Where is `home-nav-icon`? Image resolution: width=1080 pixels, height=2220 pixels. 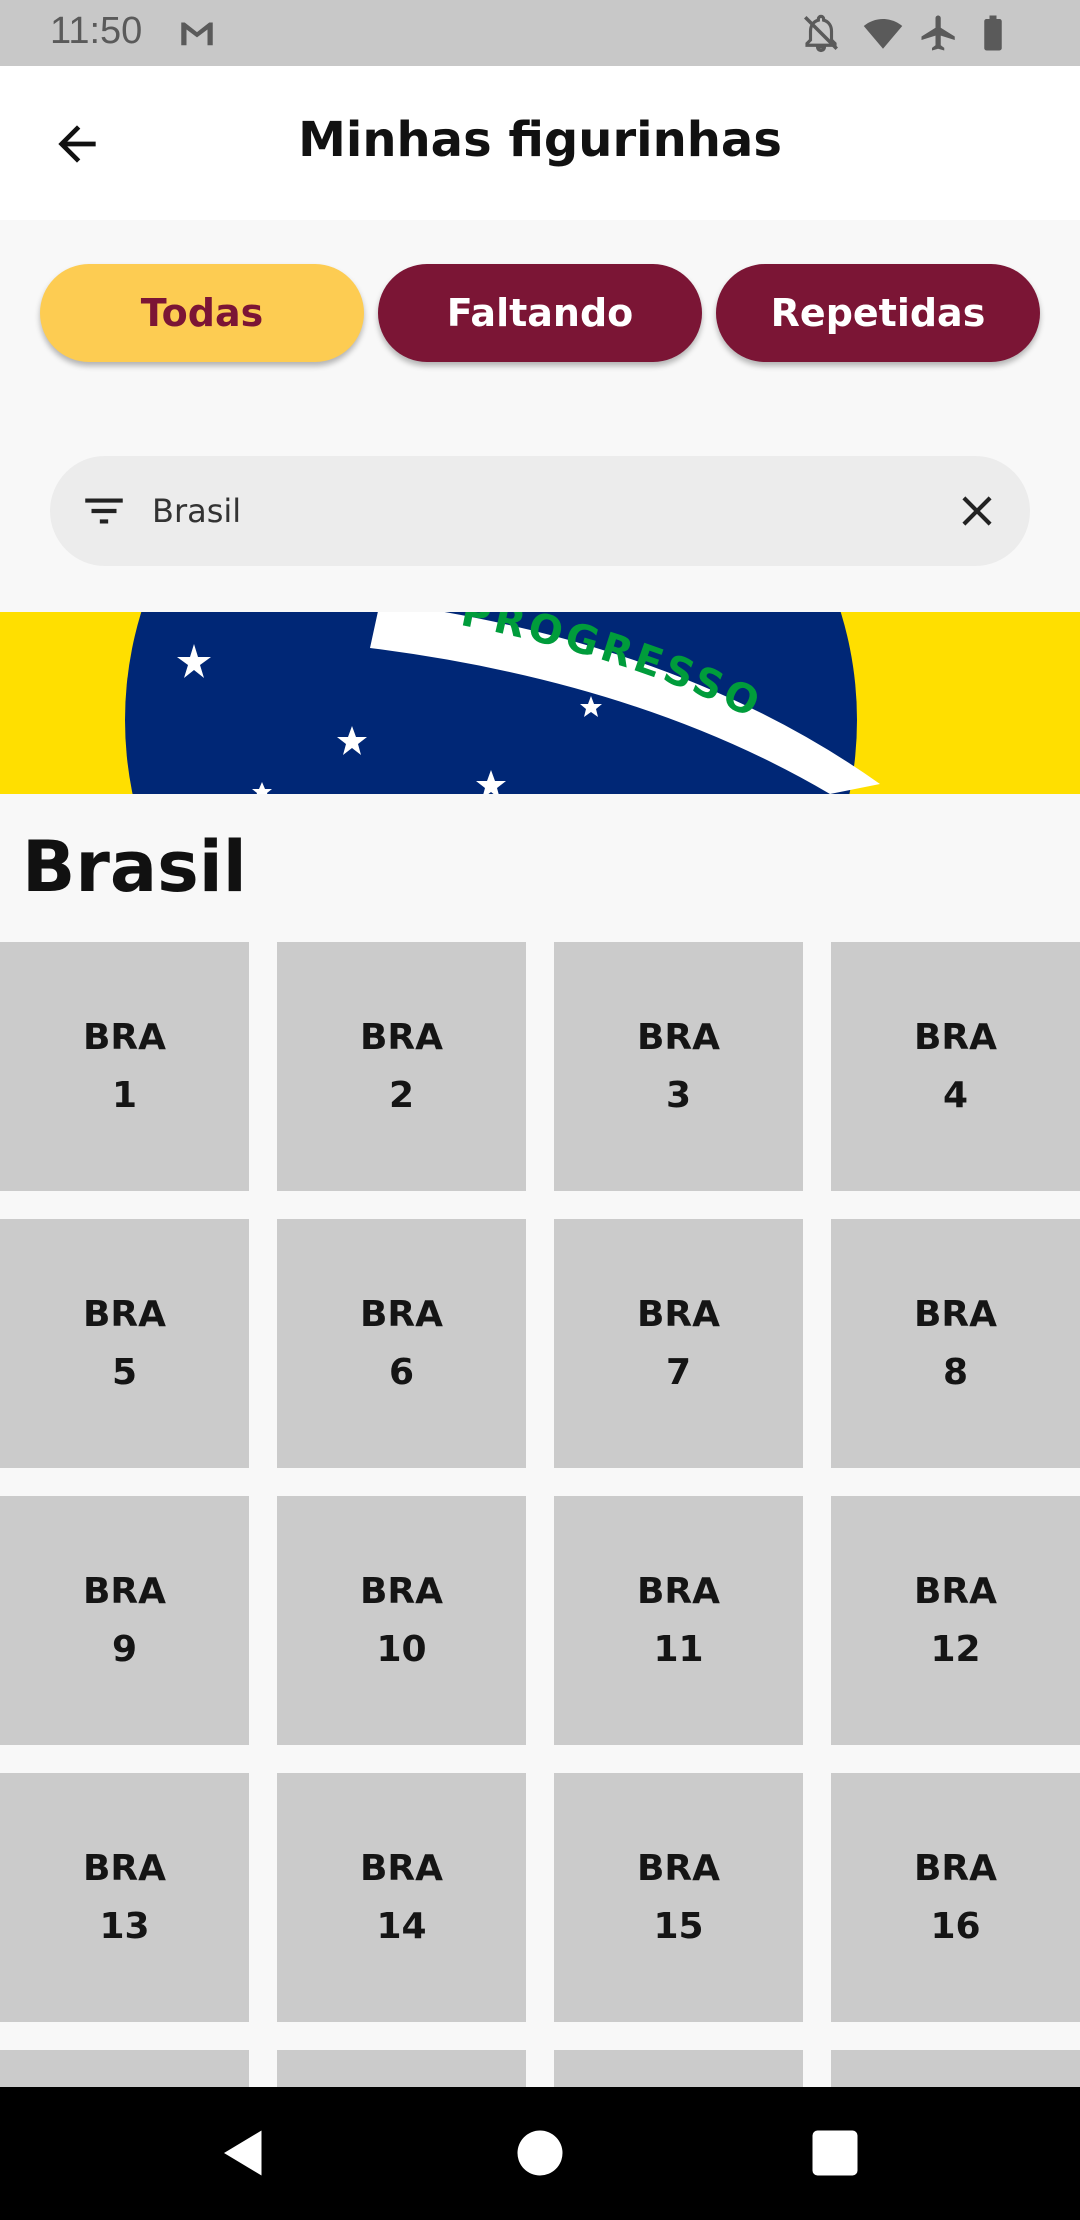 home-nav-icon is located at coordinates (540, 2153).